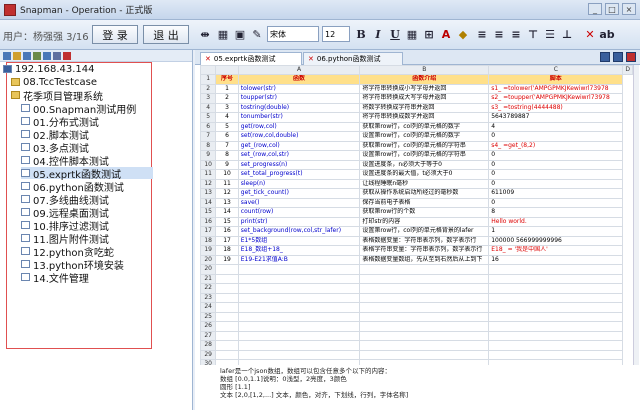 This screenshot has height=410, width=640. I want to click on table-cell: 将字符串转换成小写字母并返回, so click(424, 88).